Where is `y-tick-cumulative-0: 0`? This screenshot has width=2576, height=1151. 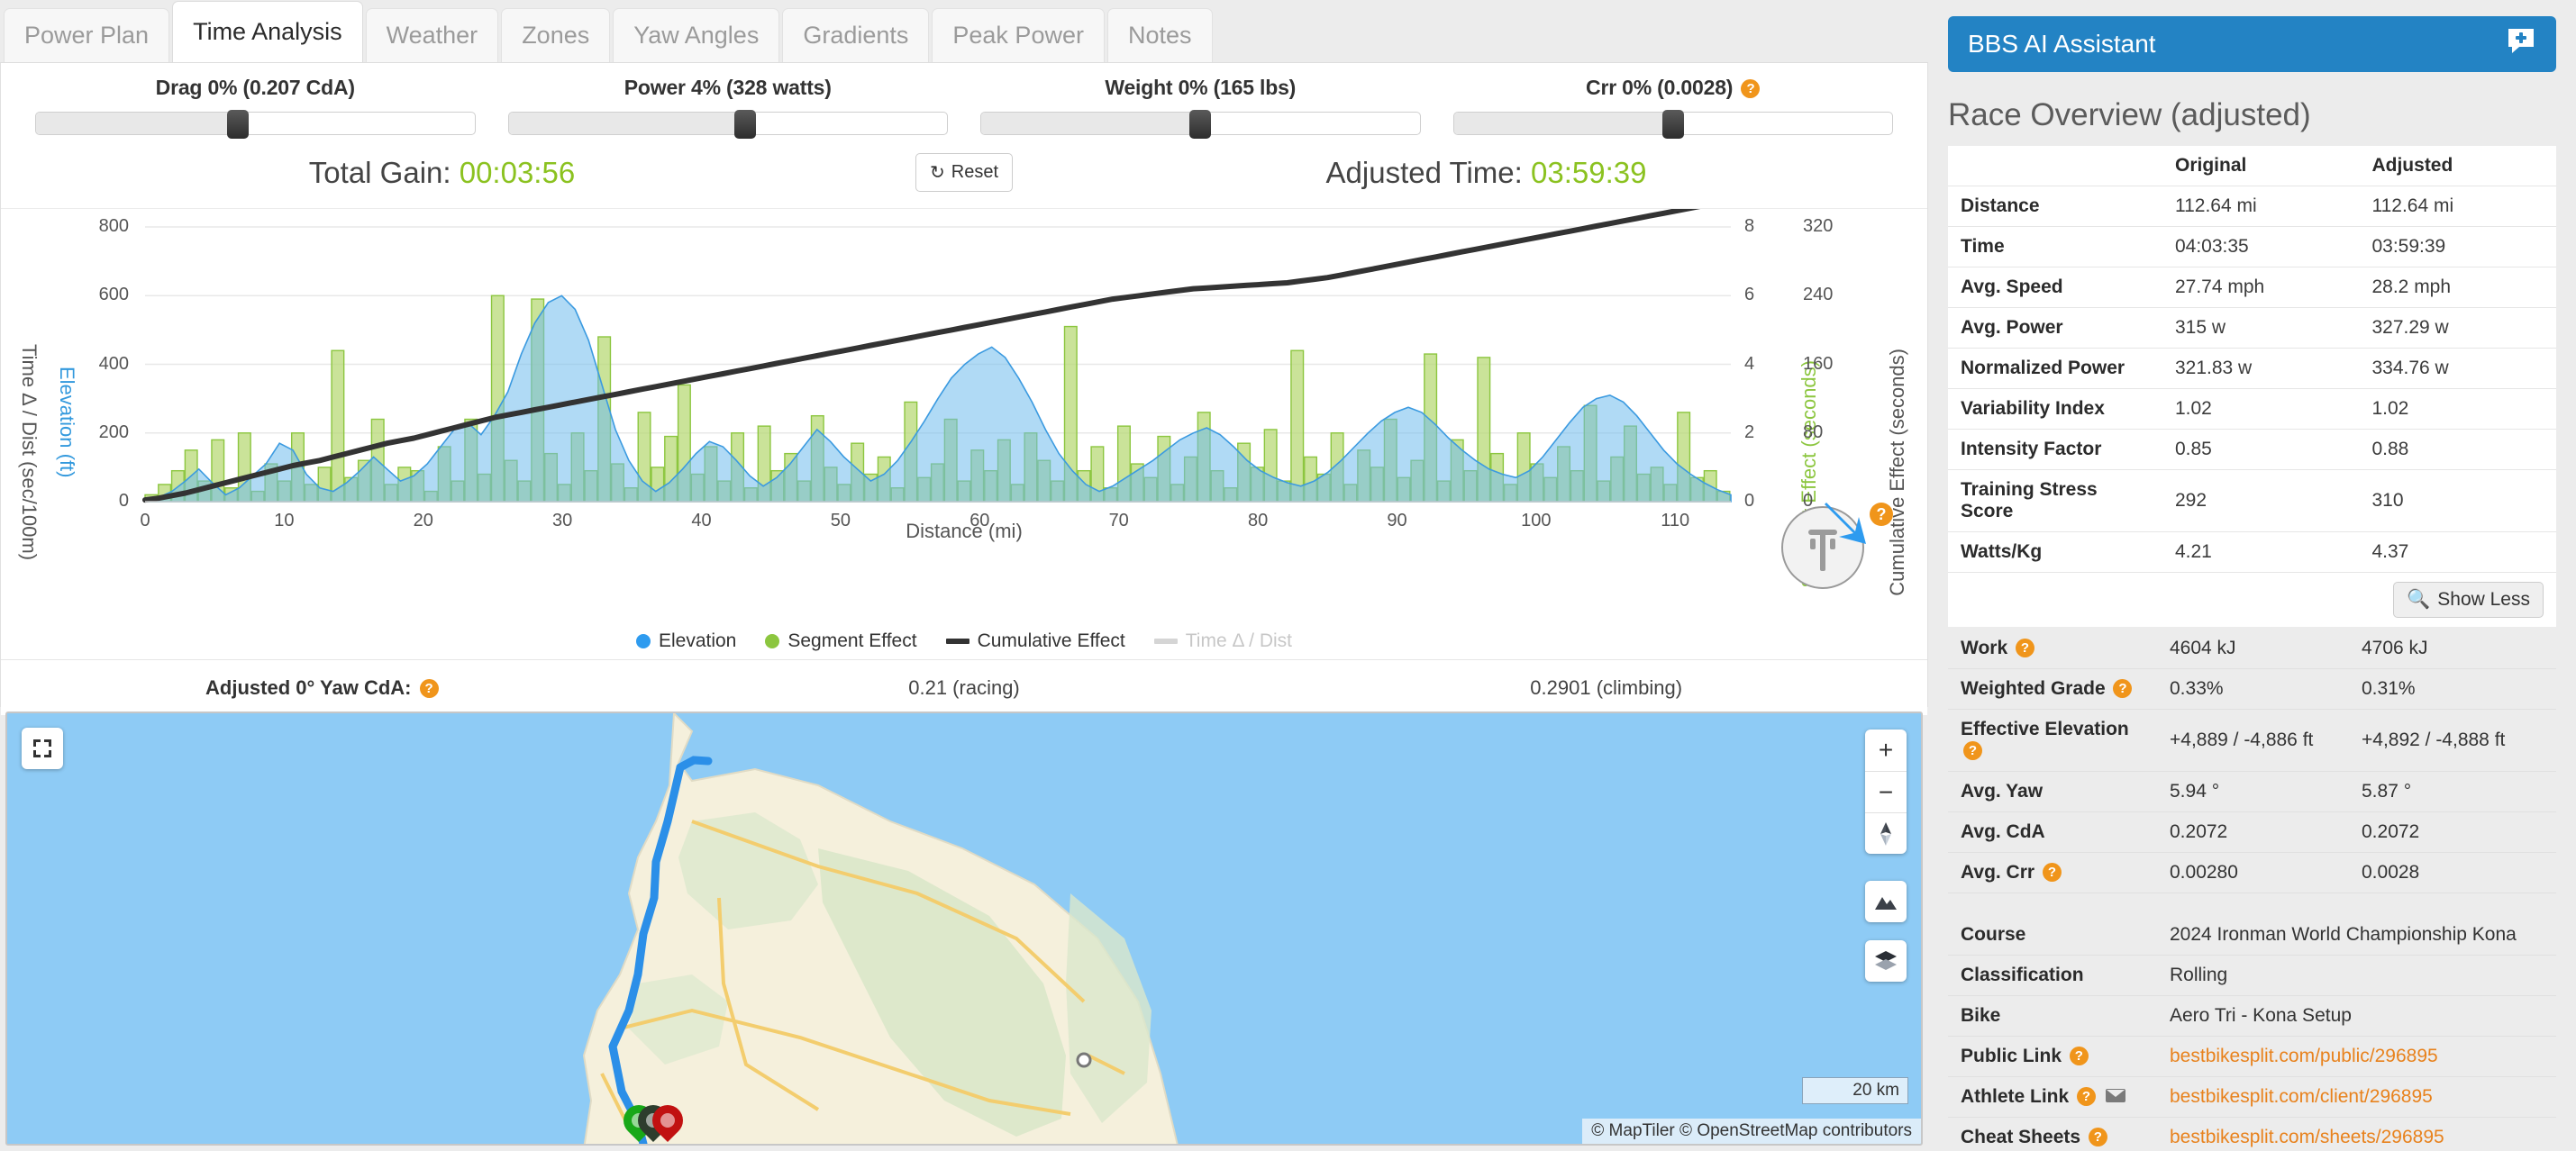
y-tick-cumulative-0: 0 is located at coordinates (1808, 501).